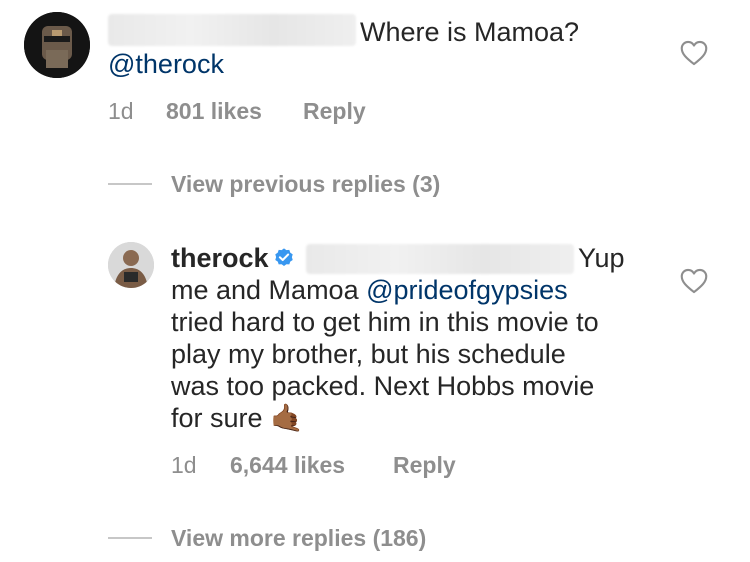 This screenshot has width=750, height=562. I want to click on comment-text: Where is Mamoa?, so click(470, 32).